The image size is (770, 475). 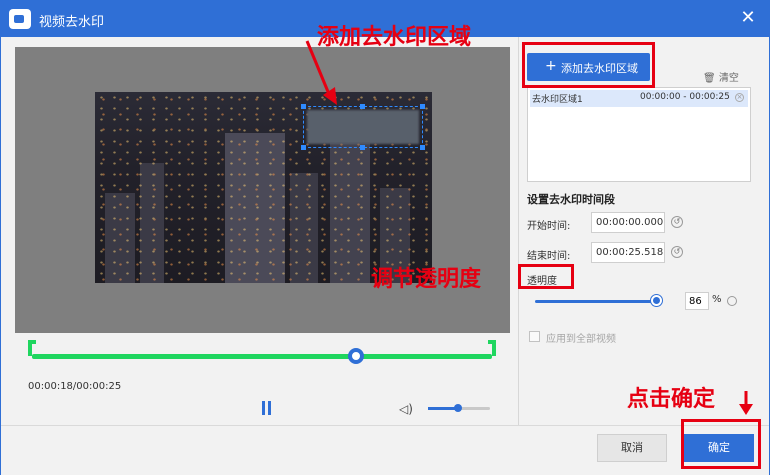 I want to click on reset-end-icon: ↺, so click(x=677, y=252).